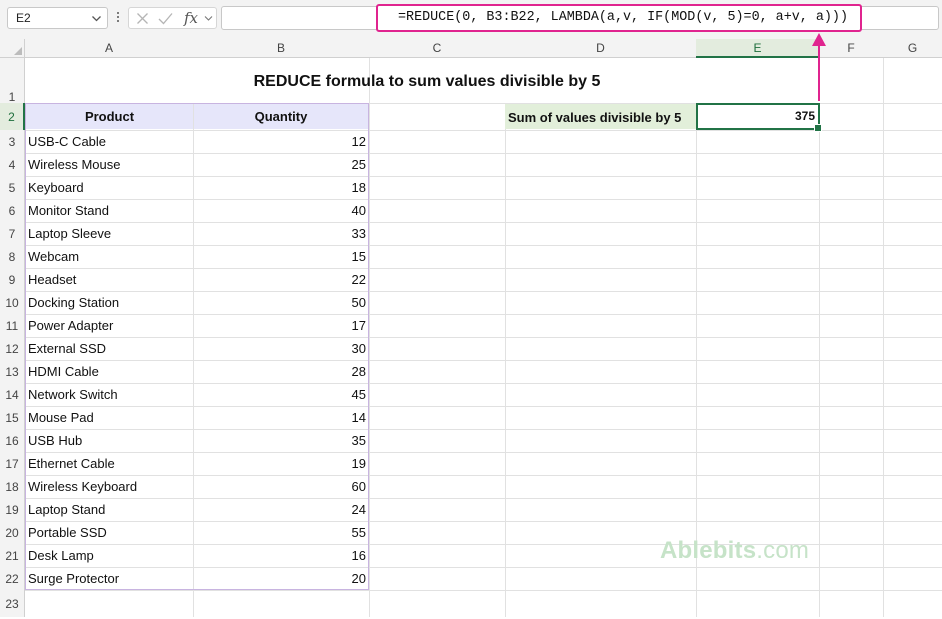  Describe the element at coordinates (280, 532) in the screenshot. I see `quantity-cell: 55` at that location.